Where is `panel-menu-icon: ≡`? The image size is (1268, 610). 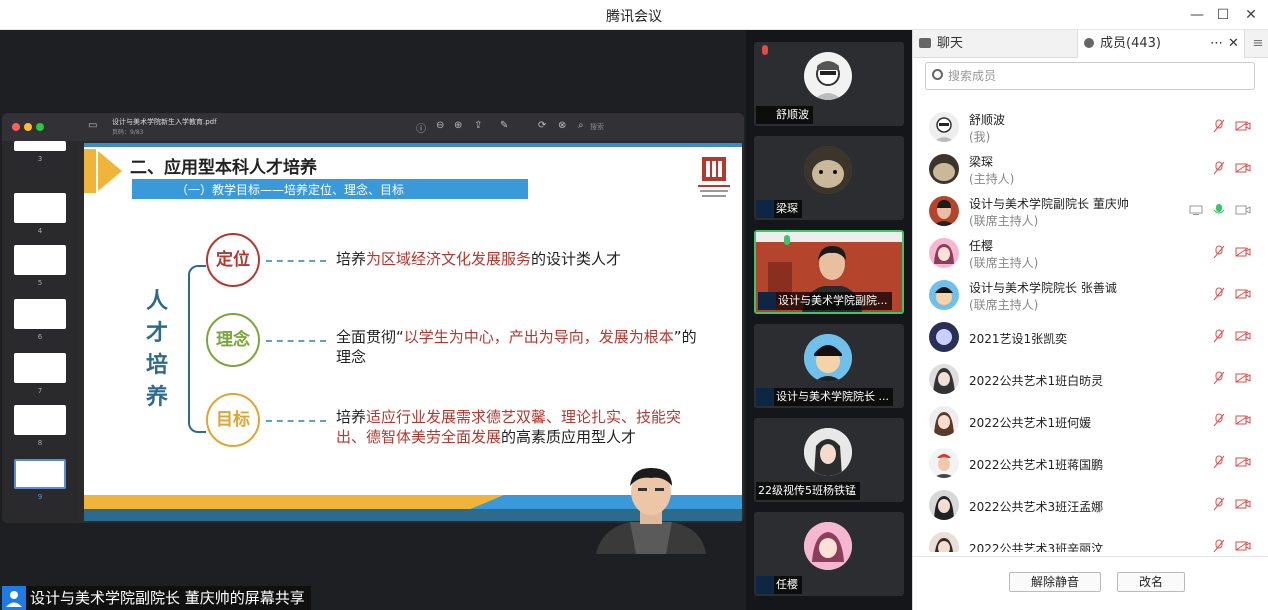
panel-menu-icon: ≡ is located at coordinates (1257, 44).